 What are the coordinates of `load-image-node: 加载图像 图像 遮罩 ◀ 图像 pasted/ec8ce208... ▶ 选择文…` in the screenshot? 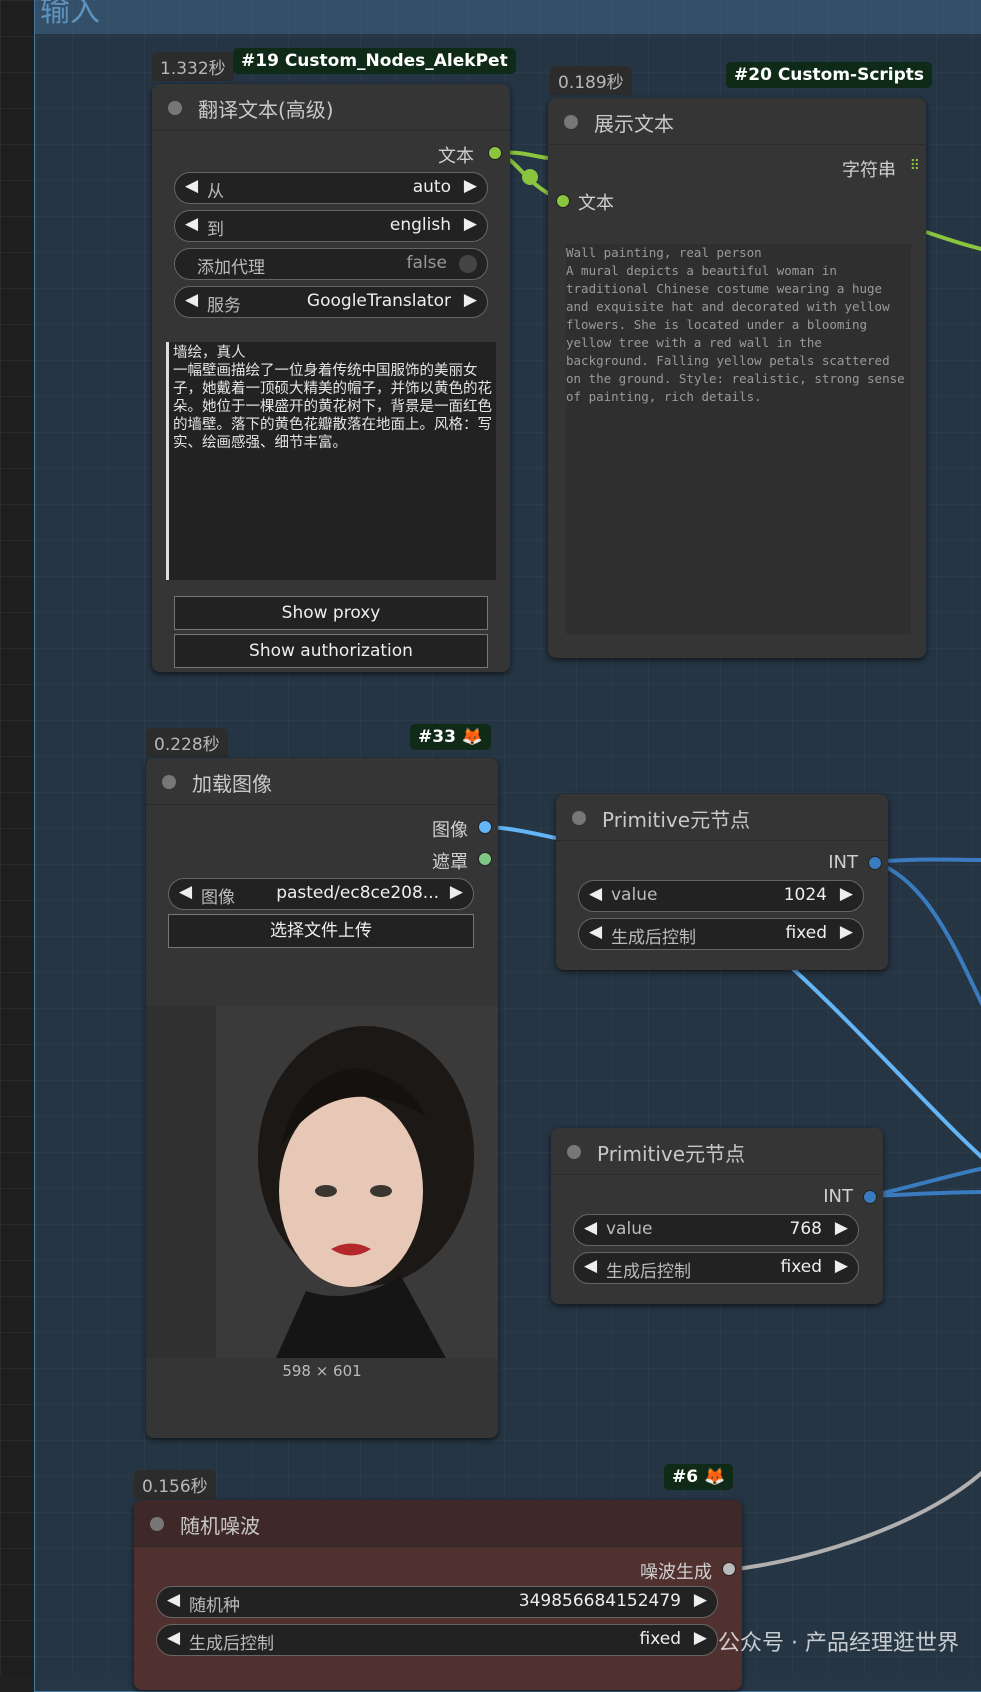 It's located at (322, 1098).